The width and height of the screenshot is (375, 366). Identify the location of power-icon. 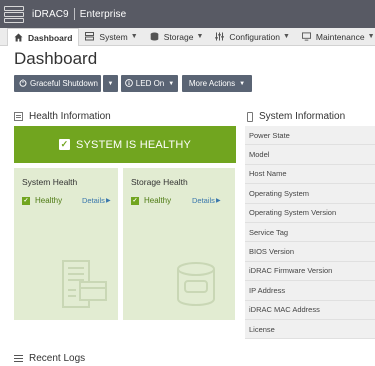
(23, 83).